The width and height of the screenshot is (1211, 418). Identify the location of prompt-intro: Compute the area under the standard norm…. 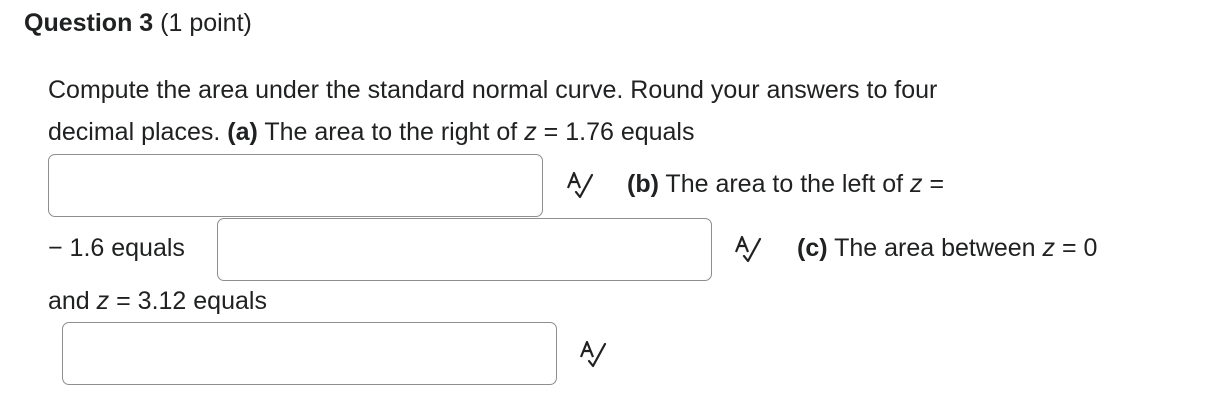
(493, 90).